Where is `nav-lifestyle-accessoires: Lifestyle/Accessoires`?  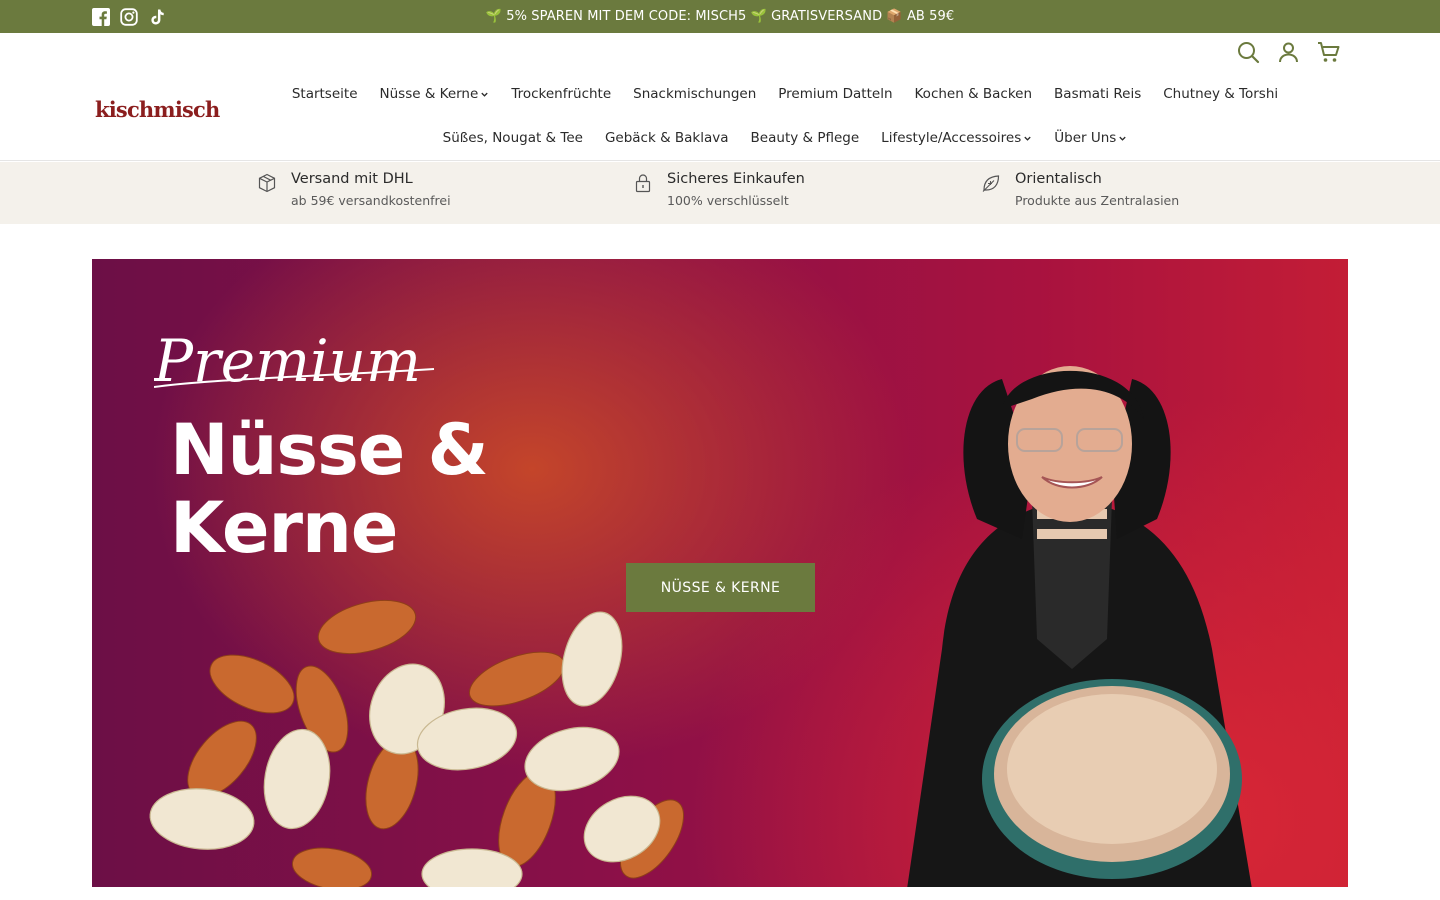
nav-lifestyle-accessoires: Lifestyle/Accessoires is located at coordinates (956, 138).